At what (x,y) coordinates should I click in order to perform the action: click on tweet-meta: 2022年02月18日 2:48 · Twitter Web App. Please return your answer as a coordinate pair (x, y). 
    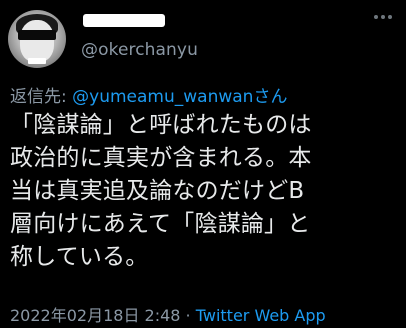
    Looking at the image, I should click on (168, 314).